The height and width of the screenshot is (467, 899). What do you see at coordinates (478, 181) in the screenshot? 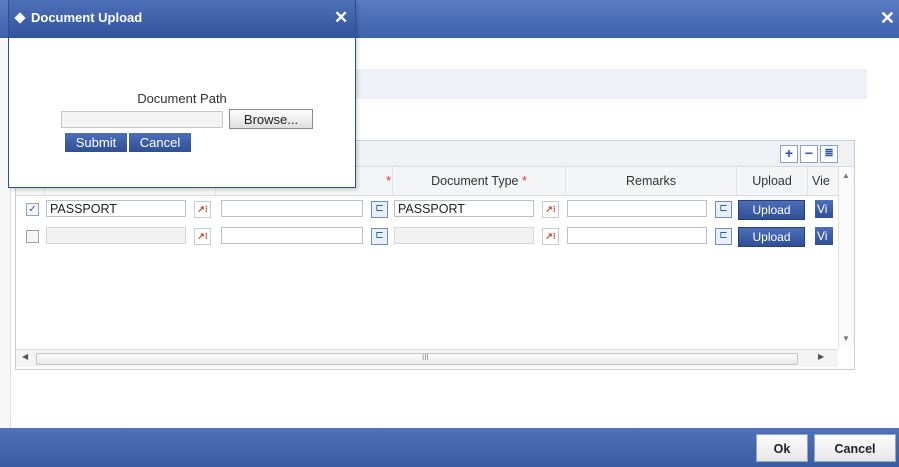
I see `header-document-type: Document Type *` at bounding box center [478, 181].